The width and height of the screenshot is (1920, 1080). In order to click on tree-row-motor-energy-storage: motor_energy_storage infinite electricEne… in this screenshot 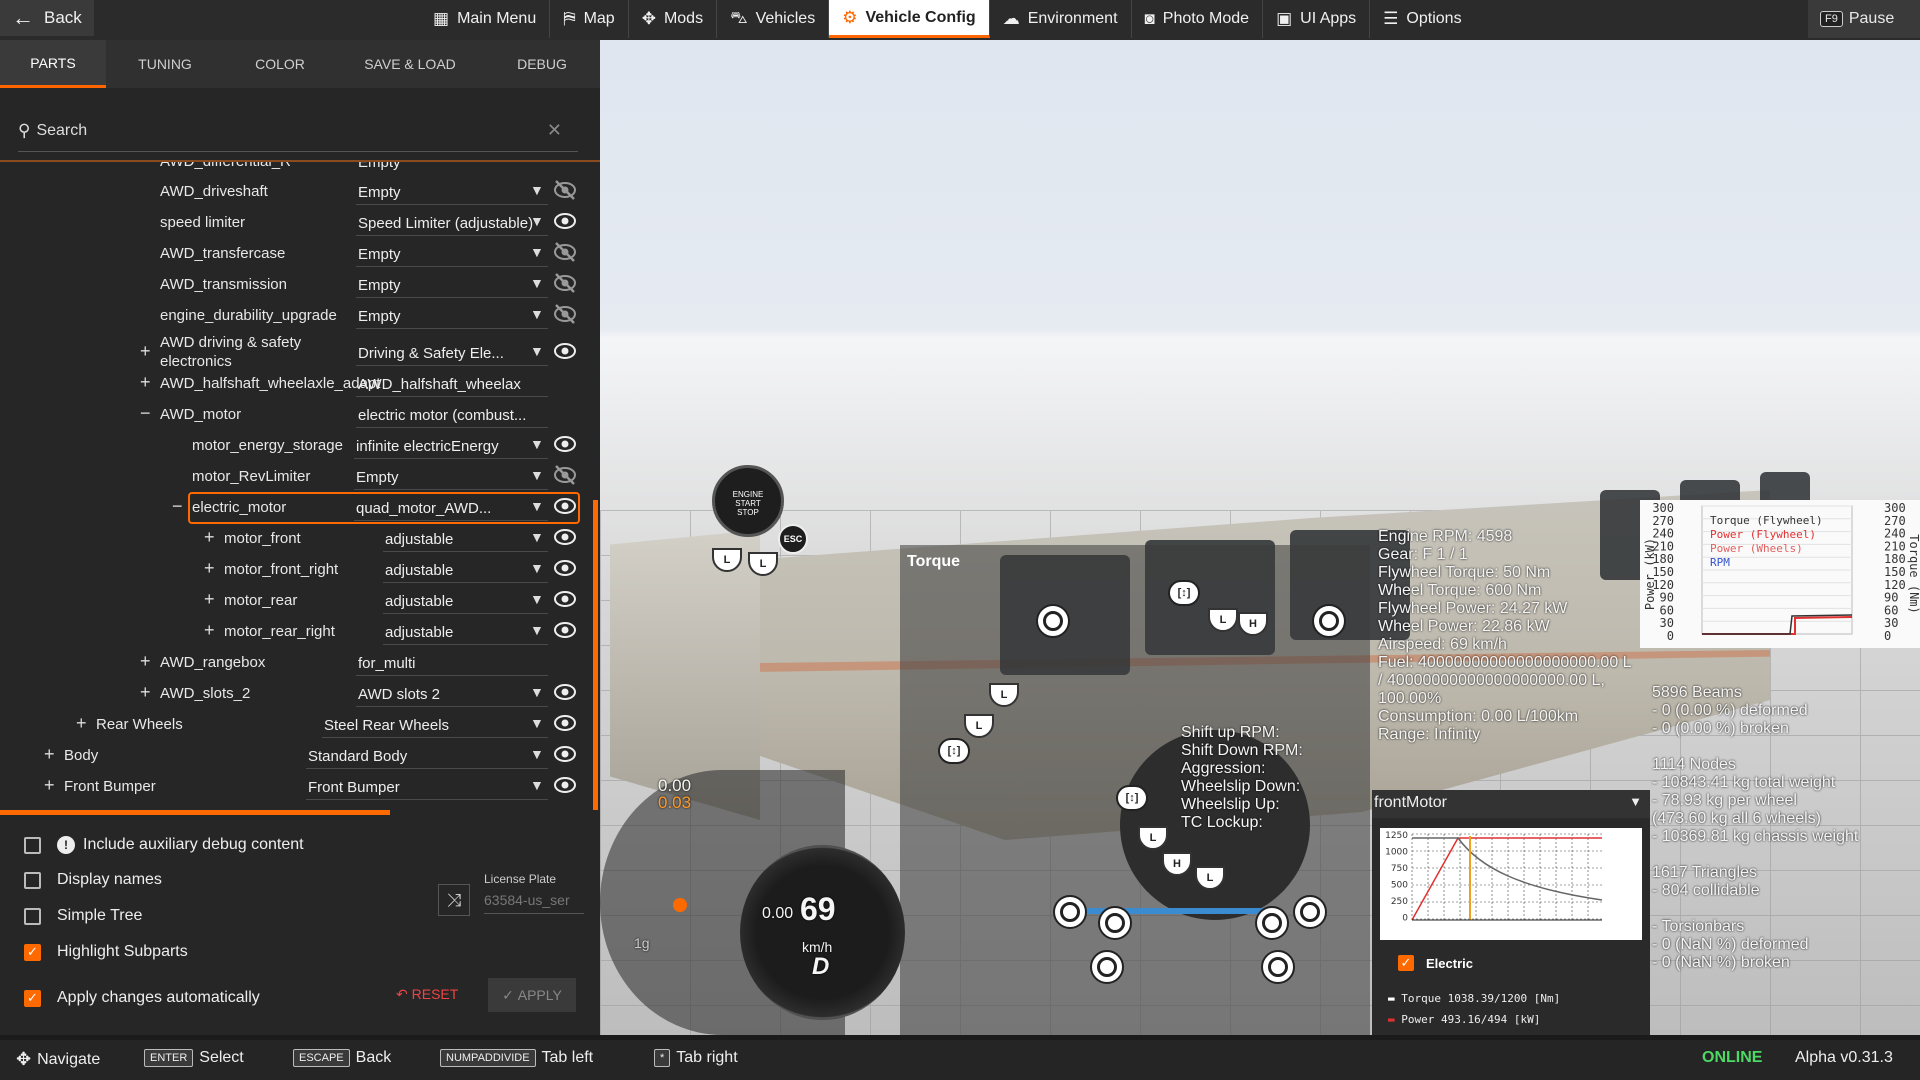, I will do `click(295, 445)`.